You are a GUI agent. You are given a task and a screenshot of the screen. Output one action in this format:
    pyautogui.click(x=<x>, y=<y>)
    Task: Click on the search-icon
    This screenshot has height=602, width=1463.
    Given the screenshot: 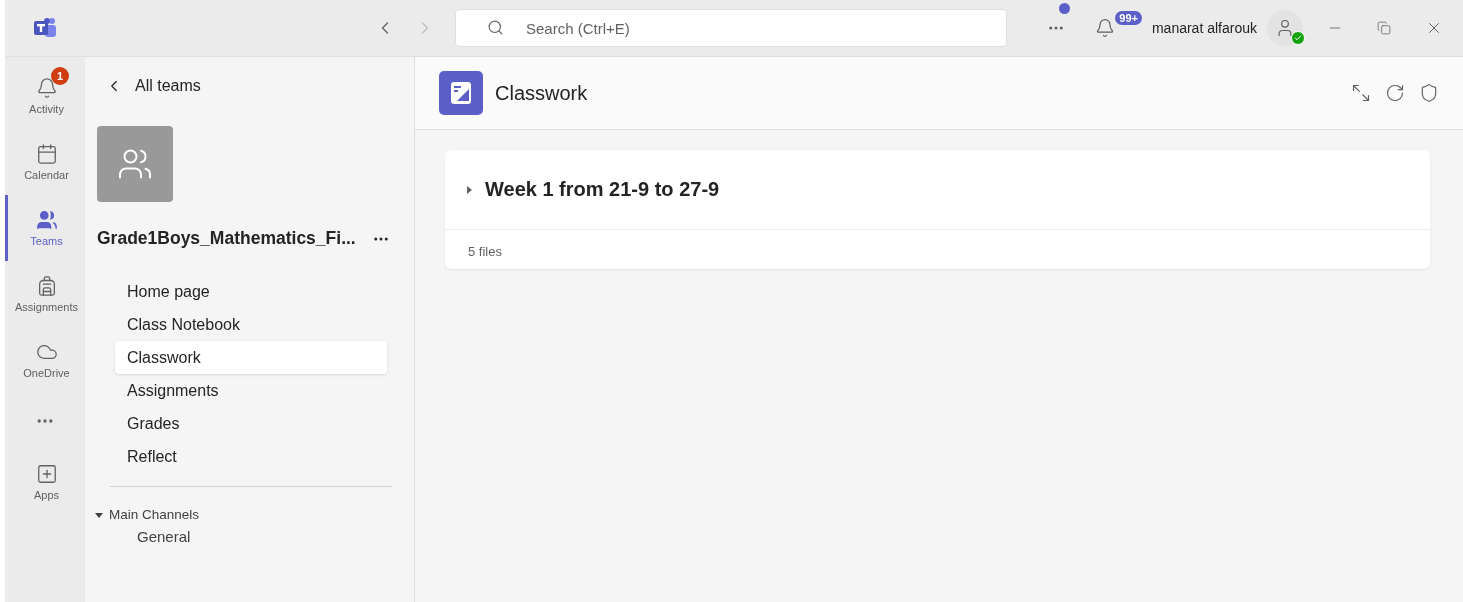 What is the action you would take?
    pyautogui.click(x=495, y=27)
    